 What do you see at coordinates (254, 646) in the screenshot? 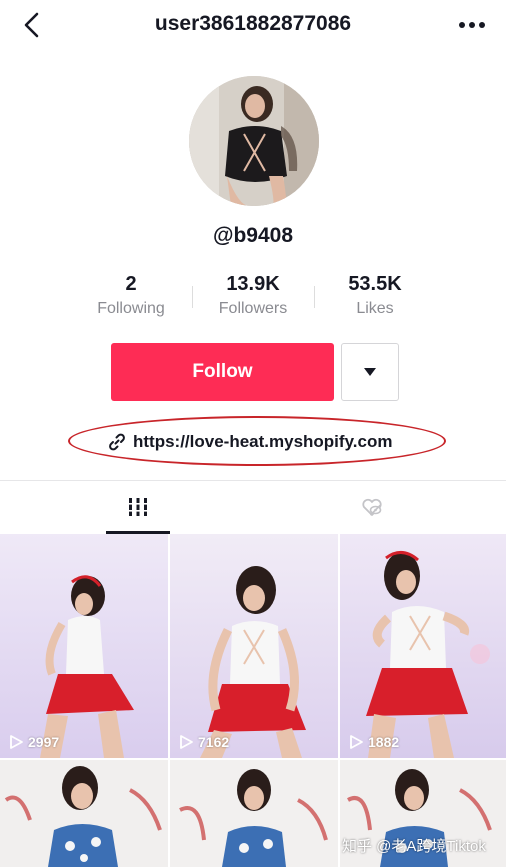
I see `video-thumbnail: 7162` at bounding box center [254, 646].